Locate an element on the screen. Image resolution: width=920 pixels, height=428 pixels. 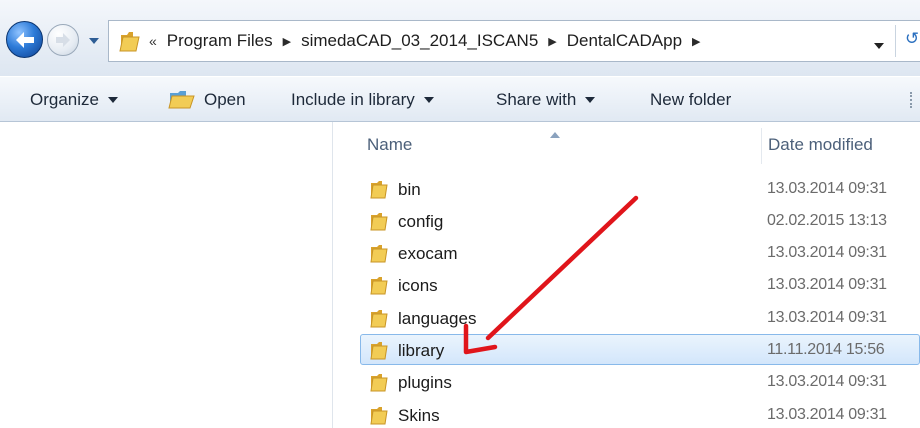
open-label: Open is located at coordinates (225, 99).